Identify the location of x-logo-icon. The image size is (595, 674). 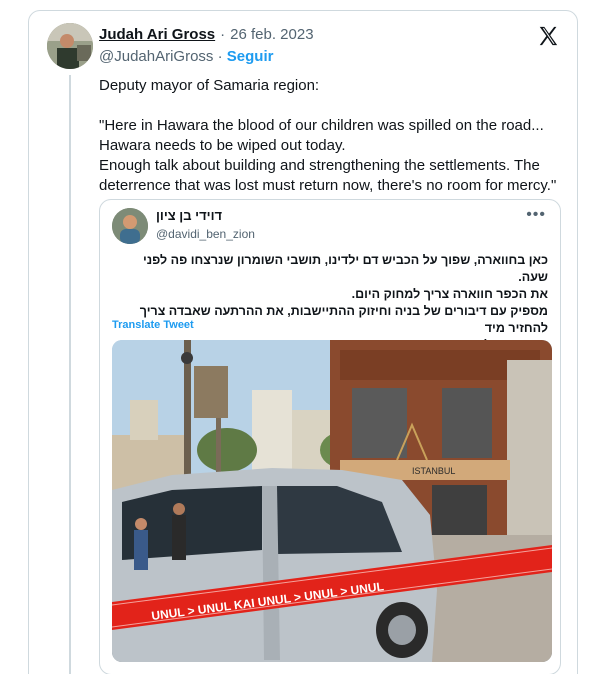
(548, 36).